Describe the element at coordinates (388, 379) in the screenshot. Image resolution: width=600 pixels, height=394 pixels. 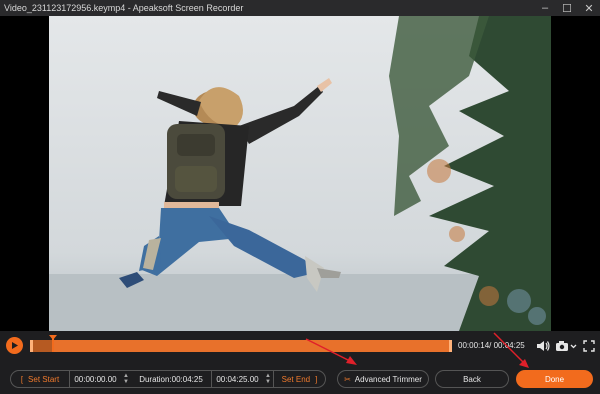
I see `advanced-trimmer-label: Advanced Trimmer` at that location.